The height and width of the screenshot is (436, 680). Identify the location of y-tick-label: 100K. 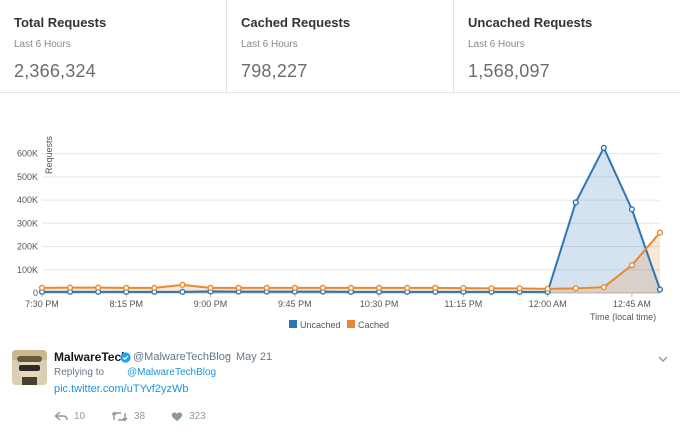
(27, 270).